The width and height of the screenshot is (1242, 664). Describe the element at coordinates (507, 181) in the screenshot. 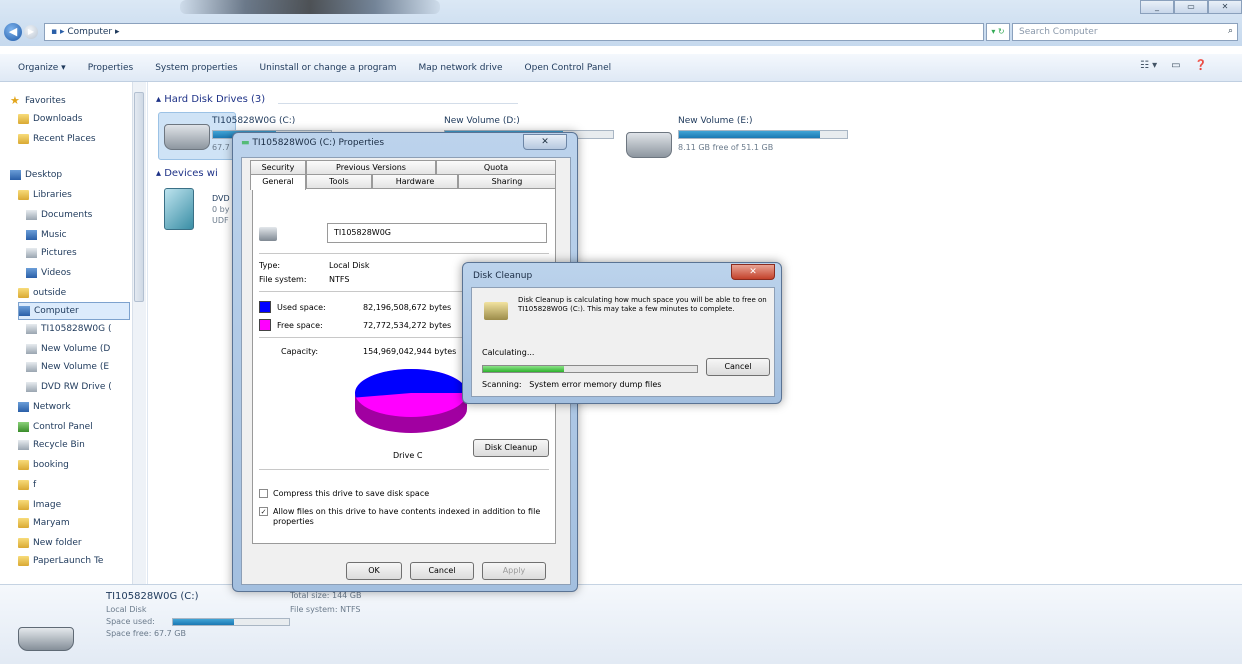

I see `tab-sharing: Sharing` at that location.